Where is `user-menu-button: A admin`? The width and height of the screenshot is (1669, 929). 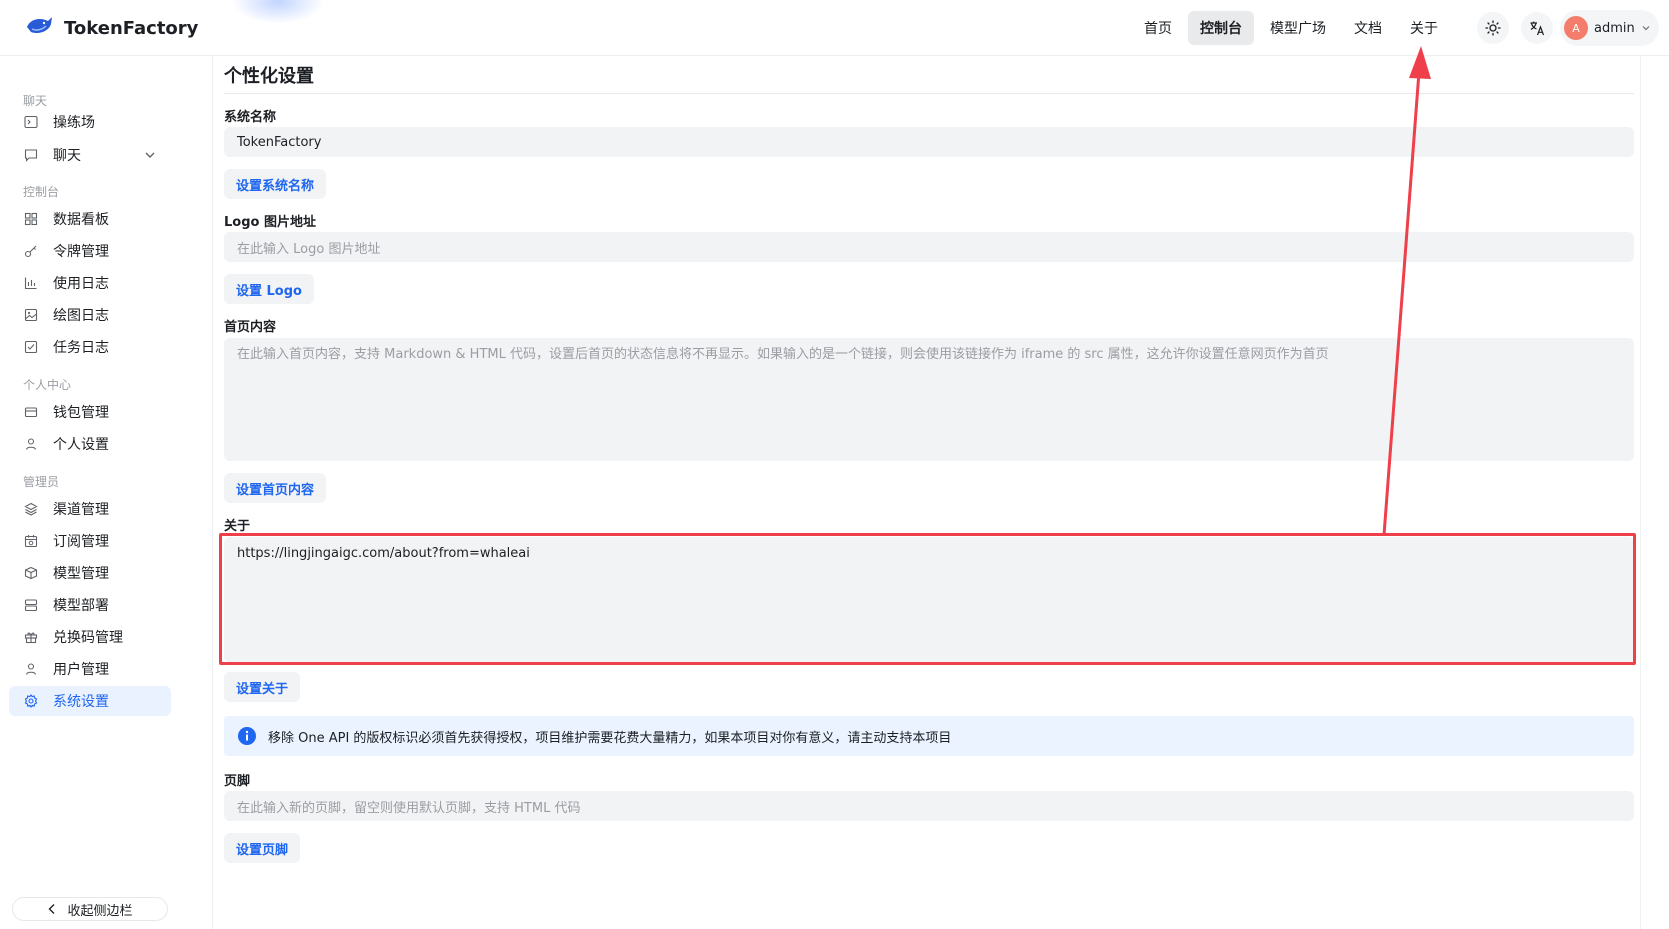 user-menu-button: A admin is located at coordinates (1609, 28).